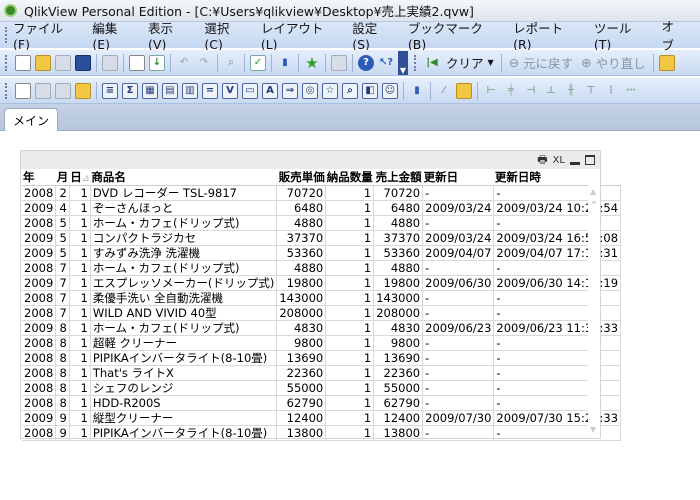  What do you see at coordinates (631, 91) in the screenshot?
I see `distribute-horizontal-icon: ⋯` at bounding box center [631, 91].